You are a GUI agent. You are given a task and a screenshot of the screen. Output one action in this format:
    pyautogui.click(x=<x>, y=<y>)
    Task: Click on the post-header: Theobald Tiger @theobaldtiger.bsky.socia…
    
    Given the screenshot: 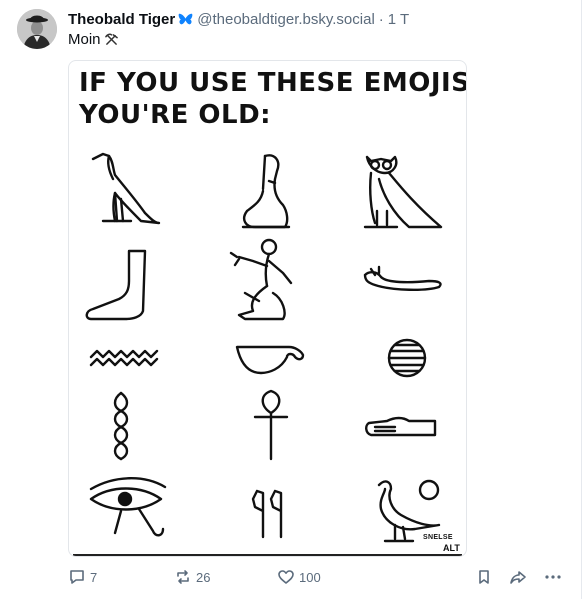 What is the action you would take?
    pyautogui.click(x=238, y=19)
    